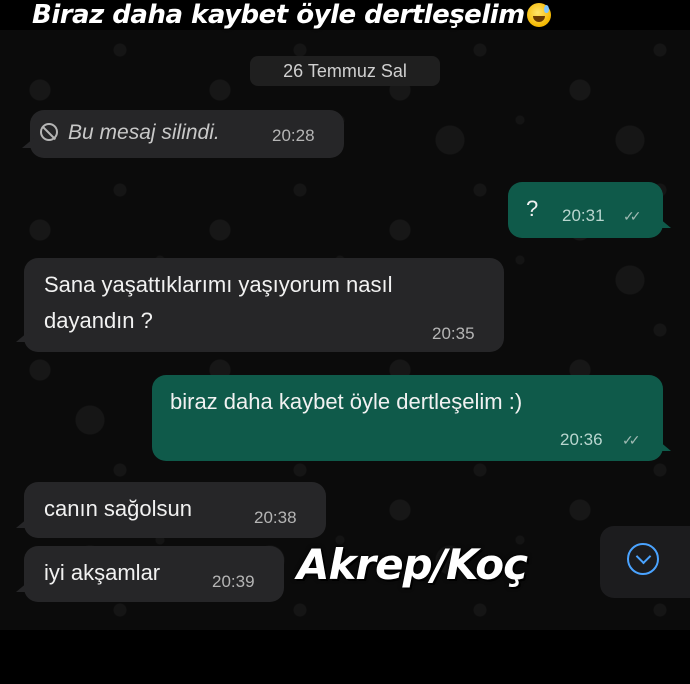 The image size is (690, 684). Describe the element at coordinates (453, 333) in the screenshot. I see `message-time: 20:35` at that location.